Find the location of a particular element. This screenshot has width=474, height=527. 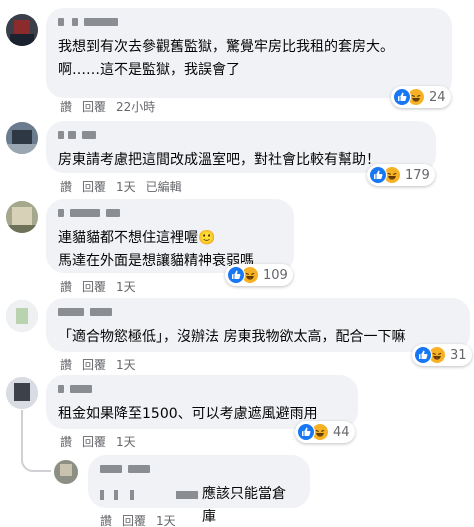

reaction-count: 24 is located at coordinates (437, 97).